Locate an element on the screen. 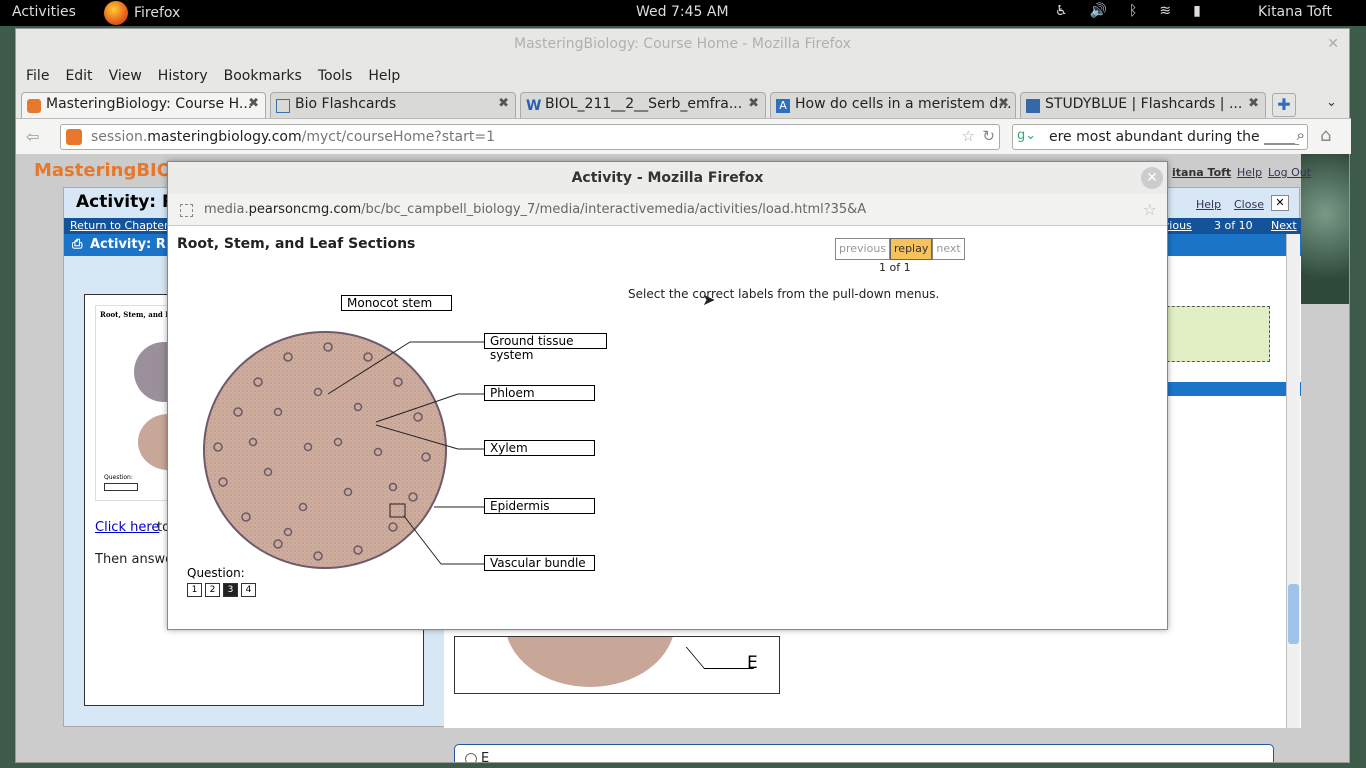 The image size is (1366, 768). tab-bio-flashcards: Bio Flashcards ✖ is located at coordinates (393, 105).